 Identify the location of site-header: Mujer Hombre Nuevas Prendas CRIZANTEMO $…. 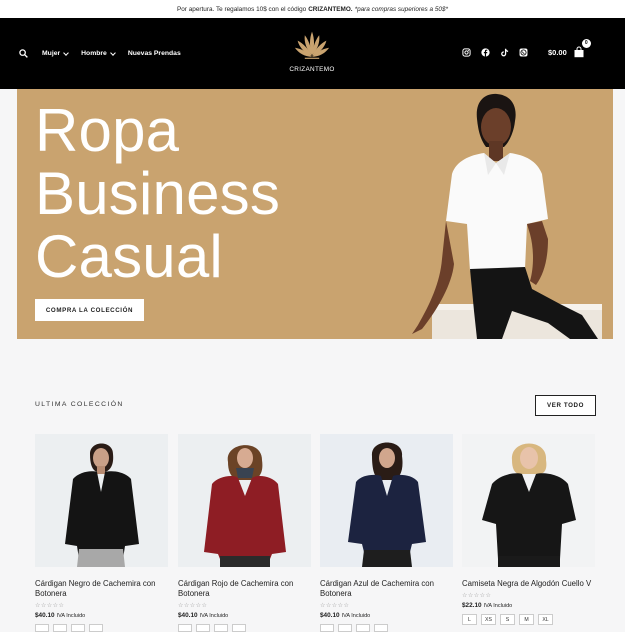
(312, 53).